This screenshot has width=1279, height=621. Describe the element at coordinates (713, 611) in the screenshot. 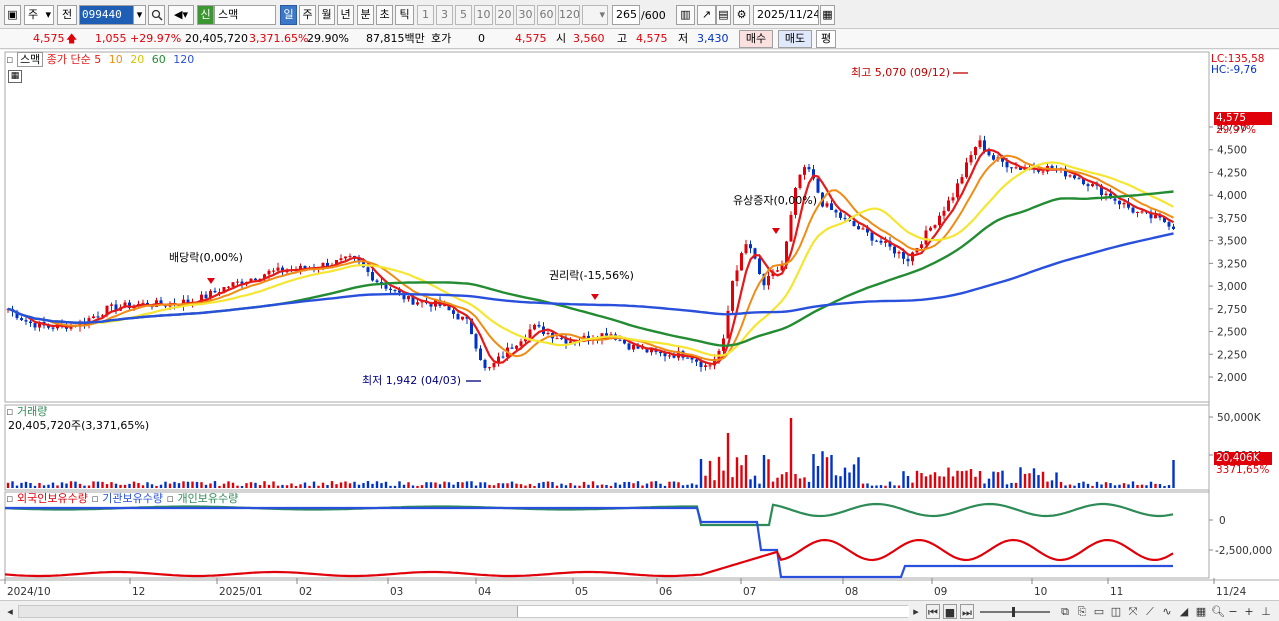

I see `scrollbar-thumb` at that location.